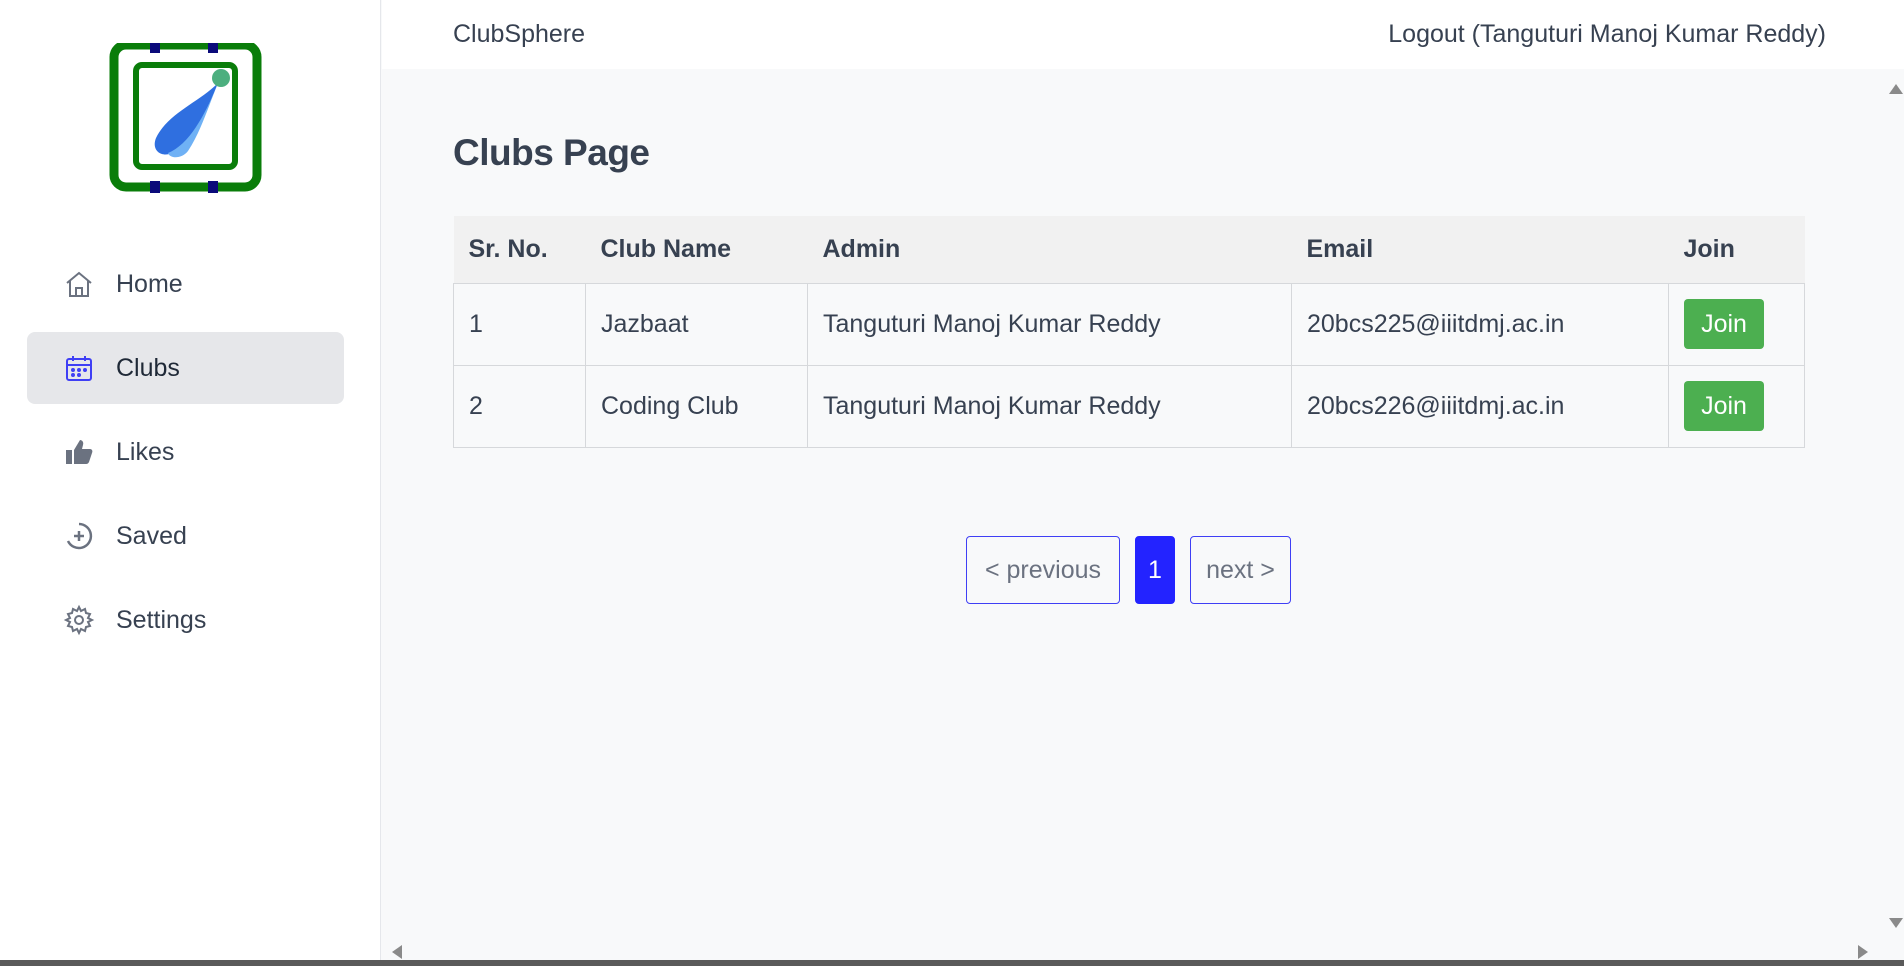 This screenshot has height=966, width=1904. Describe the element at coordinates (1863, 952) in the screenshot. I see `scroll-right-arrow-icon` at that location.